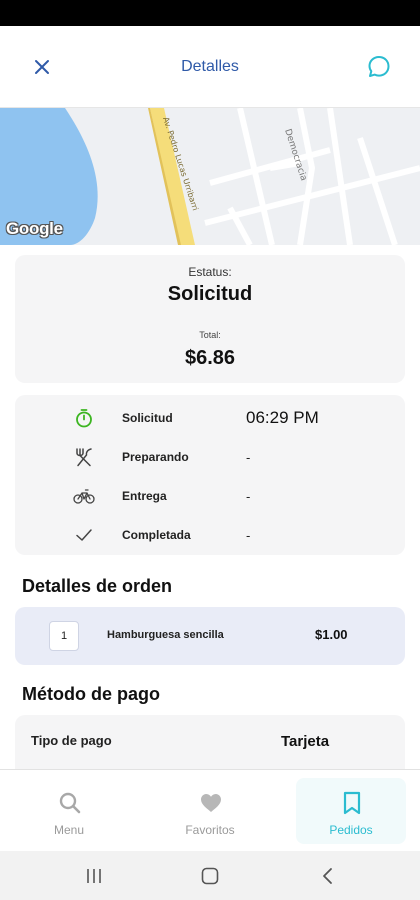  What do you see at coordinates (211, 803) in the screenshot?
I see `heart-icon` at bounding box center [211, 803].